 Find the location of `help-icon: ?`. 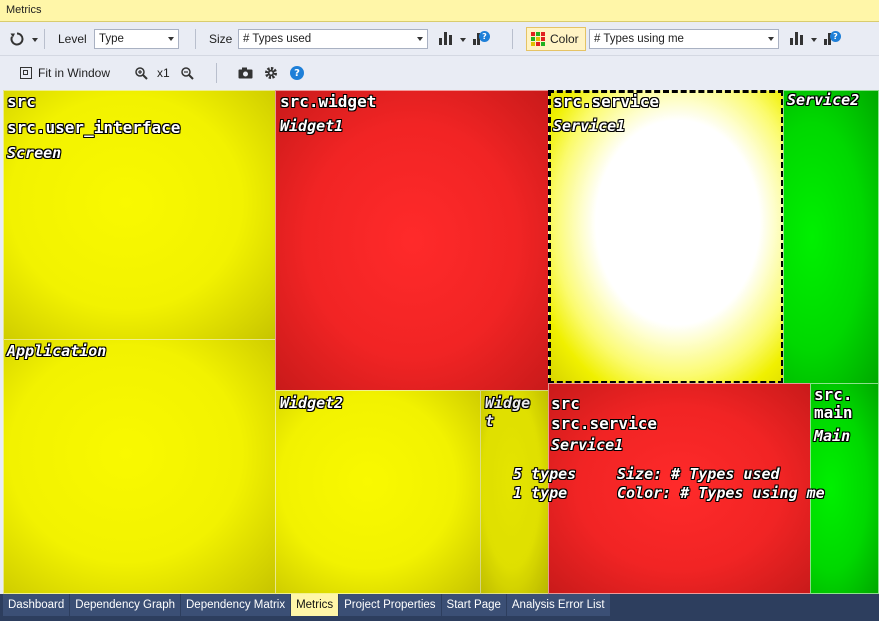

help-icon: ? is located at coordinates (297, 73).